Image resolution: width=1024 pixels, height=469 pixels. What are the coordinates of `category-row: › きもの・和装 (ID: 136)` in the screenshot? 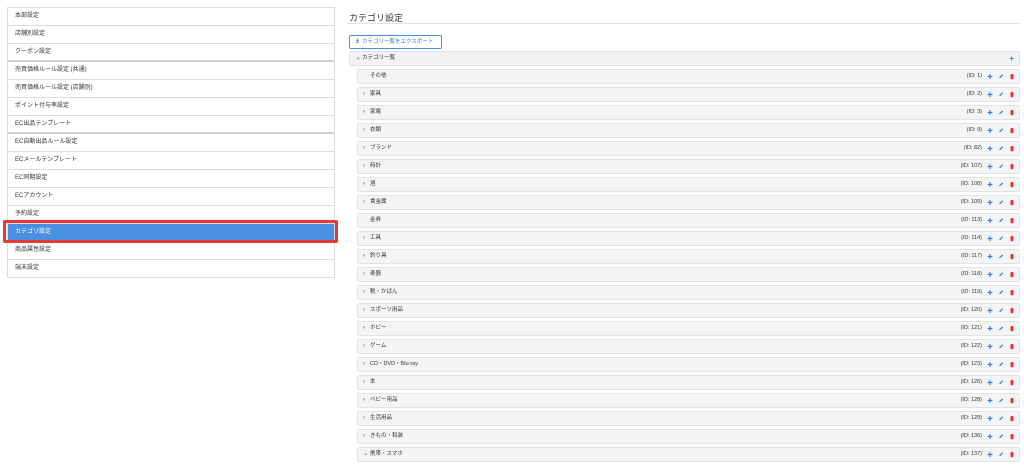 It's located at (688, 436).